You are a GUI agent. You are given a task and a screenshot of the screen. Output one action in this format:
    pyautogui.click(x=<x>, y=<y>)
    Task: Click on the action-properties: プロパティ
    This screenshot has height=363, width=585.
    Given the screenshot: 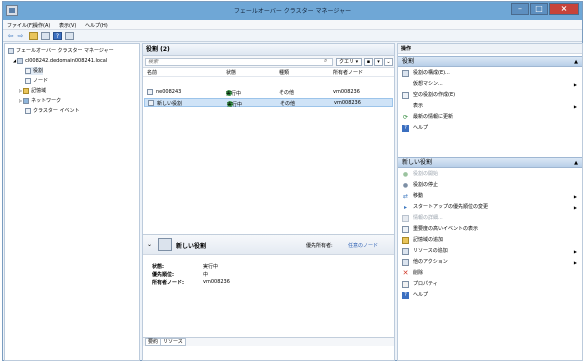 What is the action you would take?
    pyautogui.click(x=490, y=284)
    